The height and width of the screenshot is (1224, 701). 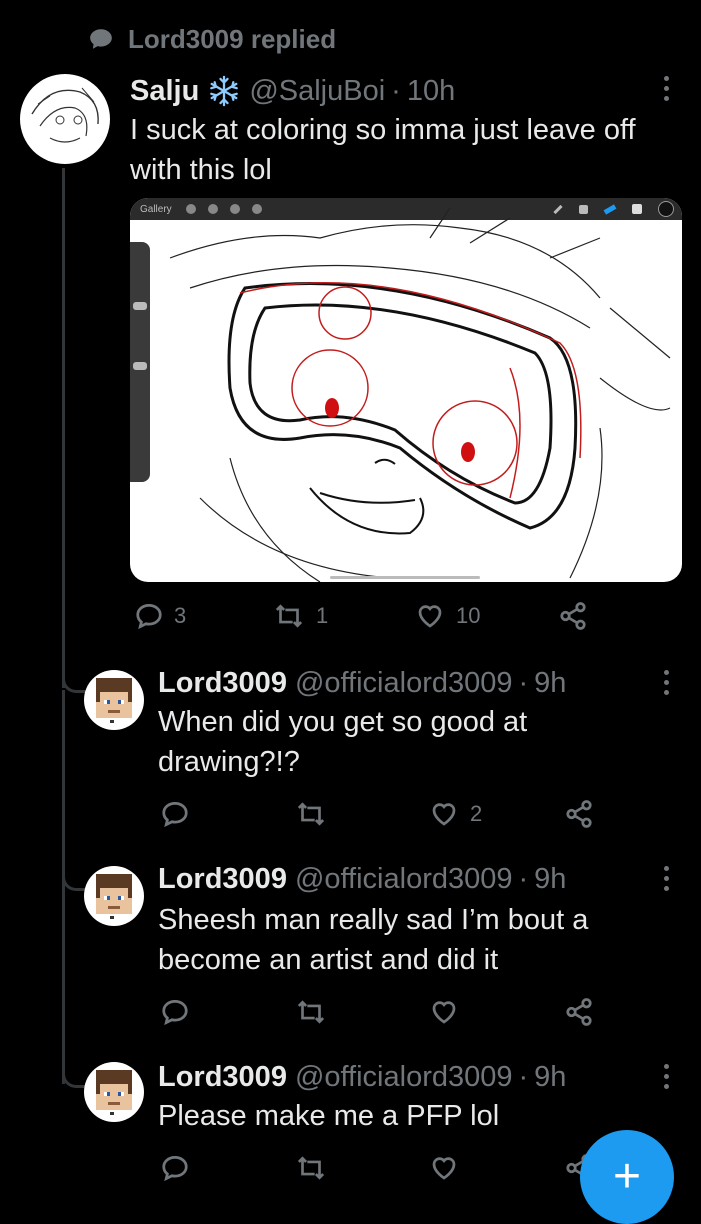 What do you see at coordinates (317, 91) in the screenshot?
I see `handle: @SaljuBoi` at bounding box center [317, 91].